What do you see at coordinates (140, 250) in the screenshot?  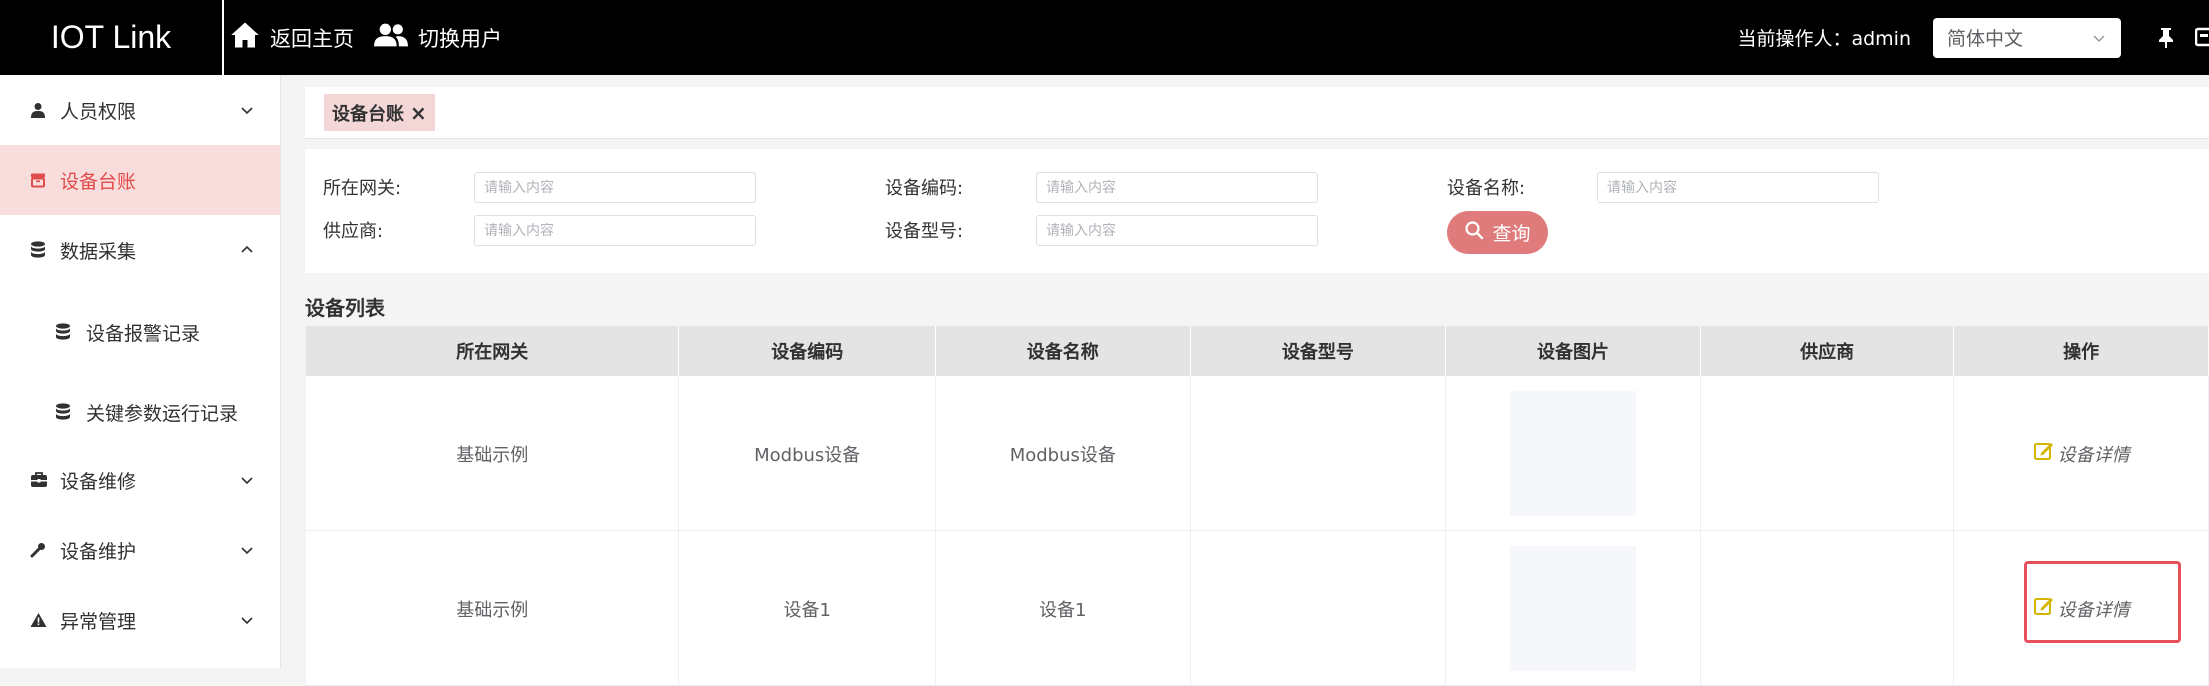 I see `sidebar-item-data-collection: 数据采集` at bounding box center [140, 250].